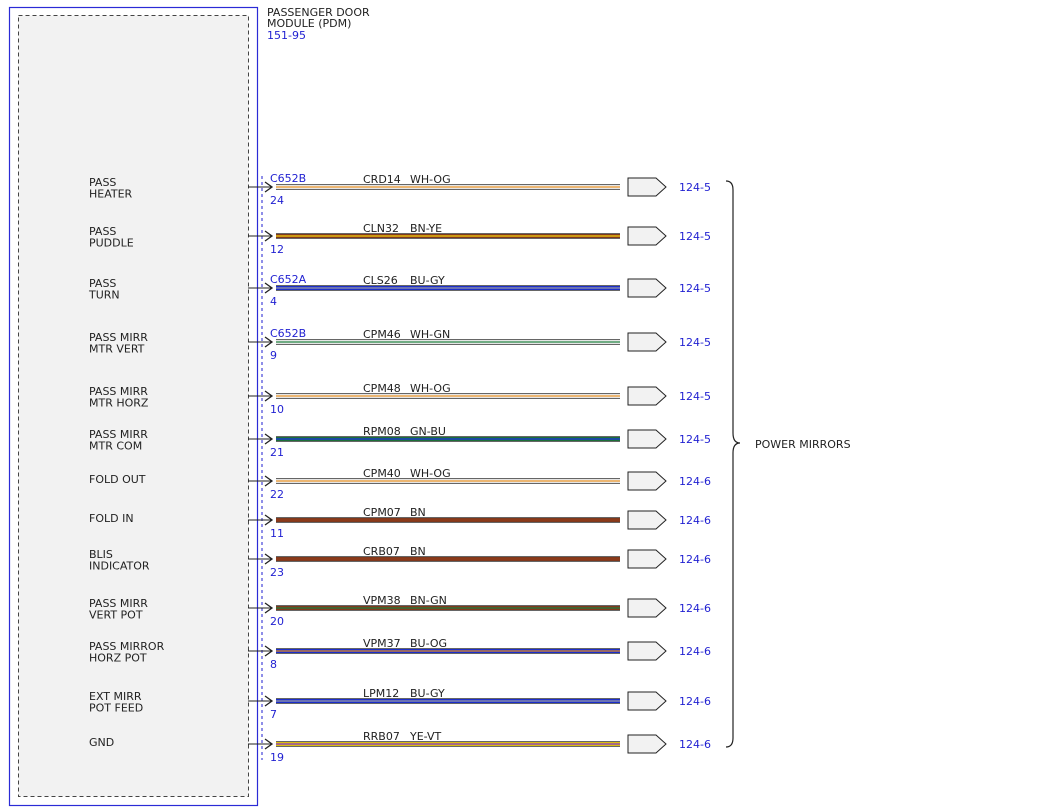  What do you see at coordinates (382, 473) in the screenshot?
I see `circuit-id: CPM40` at bounding box center [382, 473].